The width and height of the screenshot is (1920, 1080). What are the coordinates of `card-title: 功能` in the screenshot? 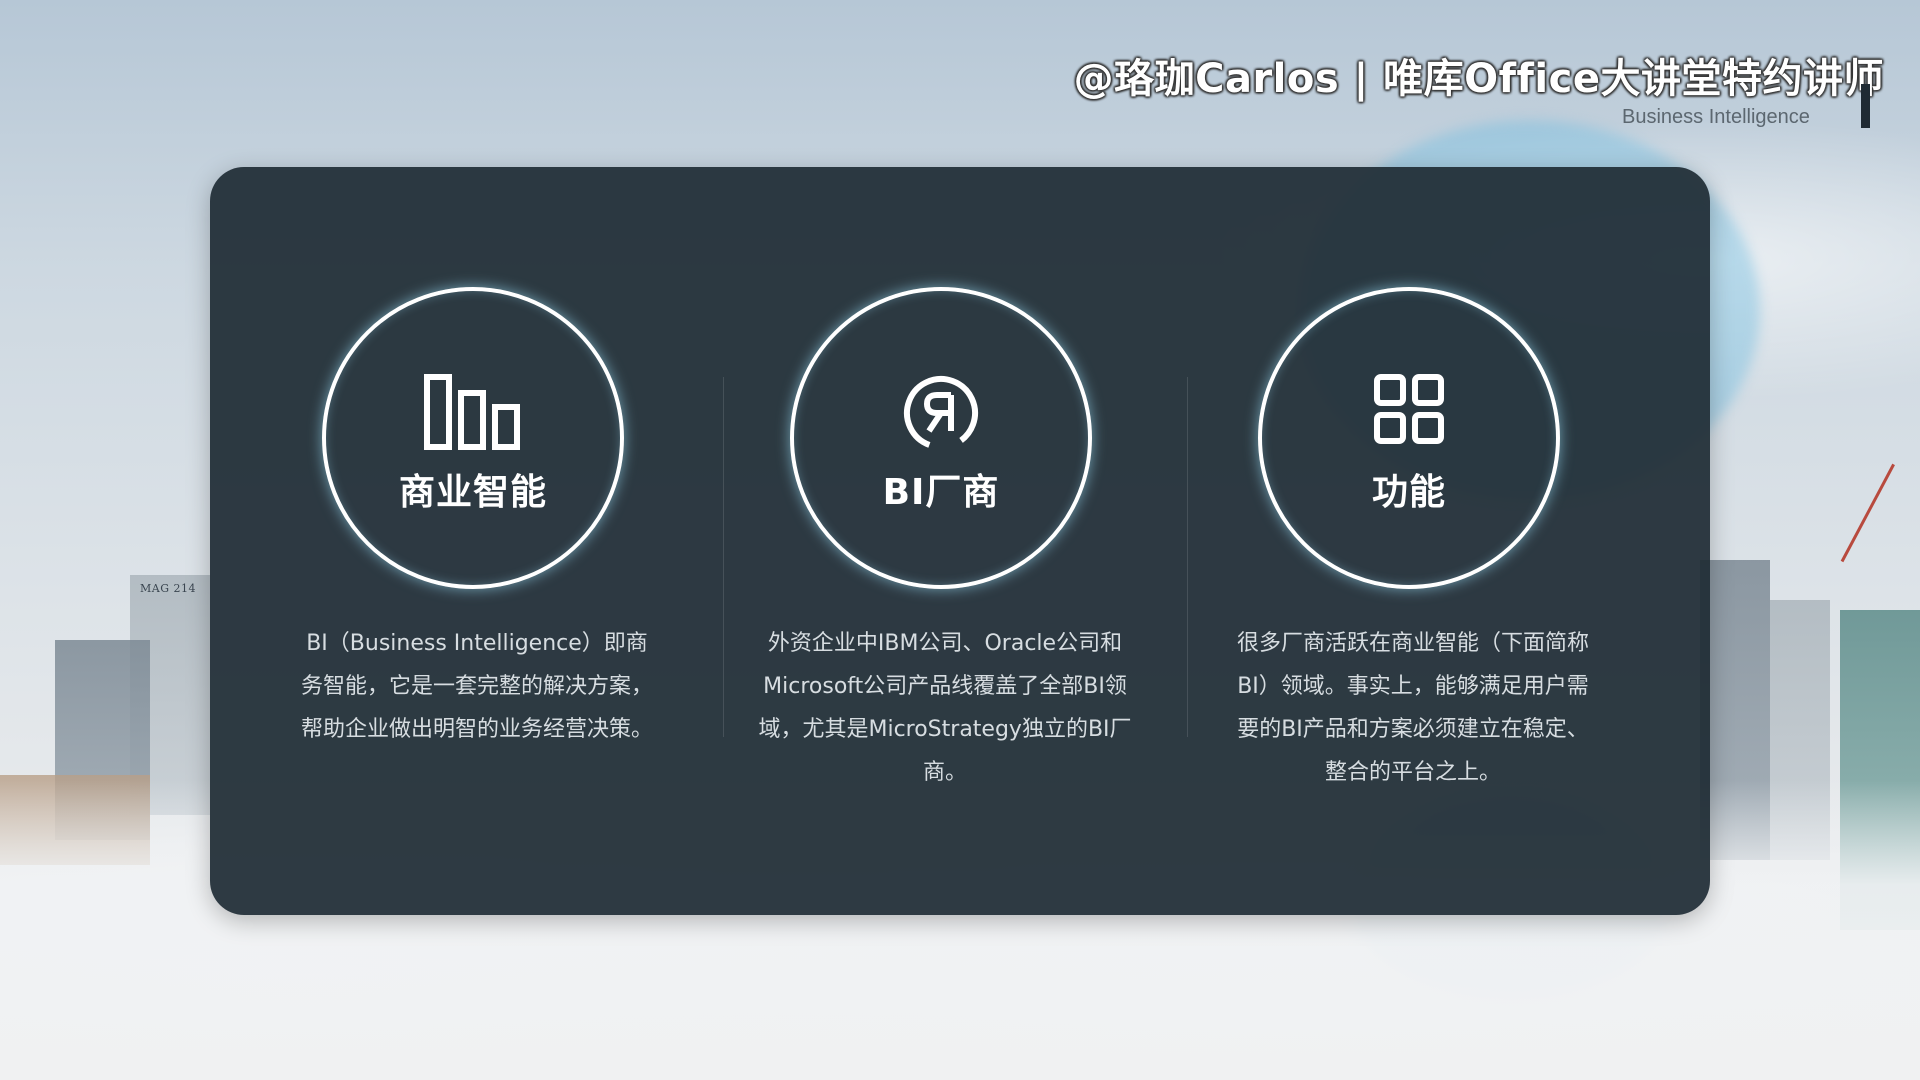 It's located at (1408, 492).